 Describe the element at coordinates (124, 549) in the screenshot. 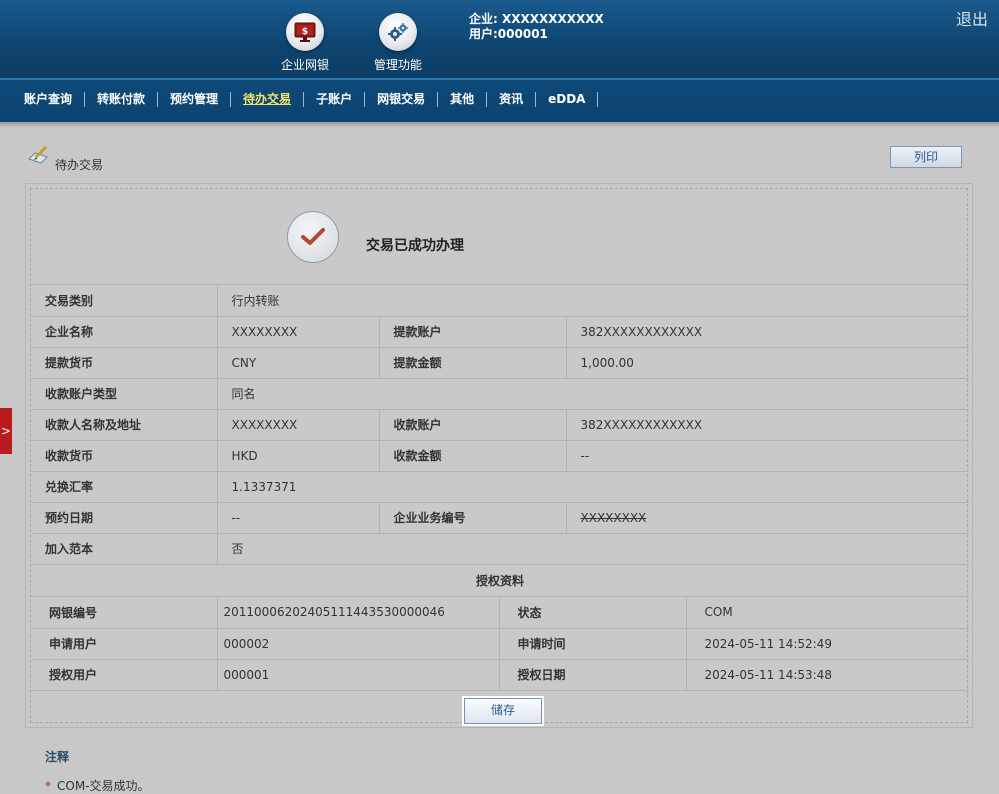

I see `detail-label: 加入范本` at that location.